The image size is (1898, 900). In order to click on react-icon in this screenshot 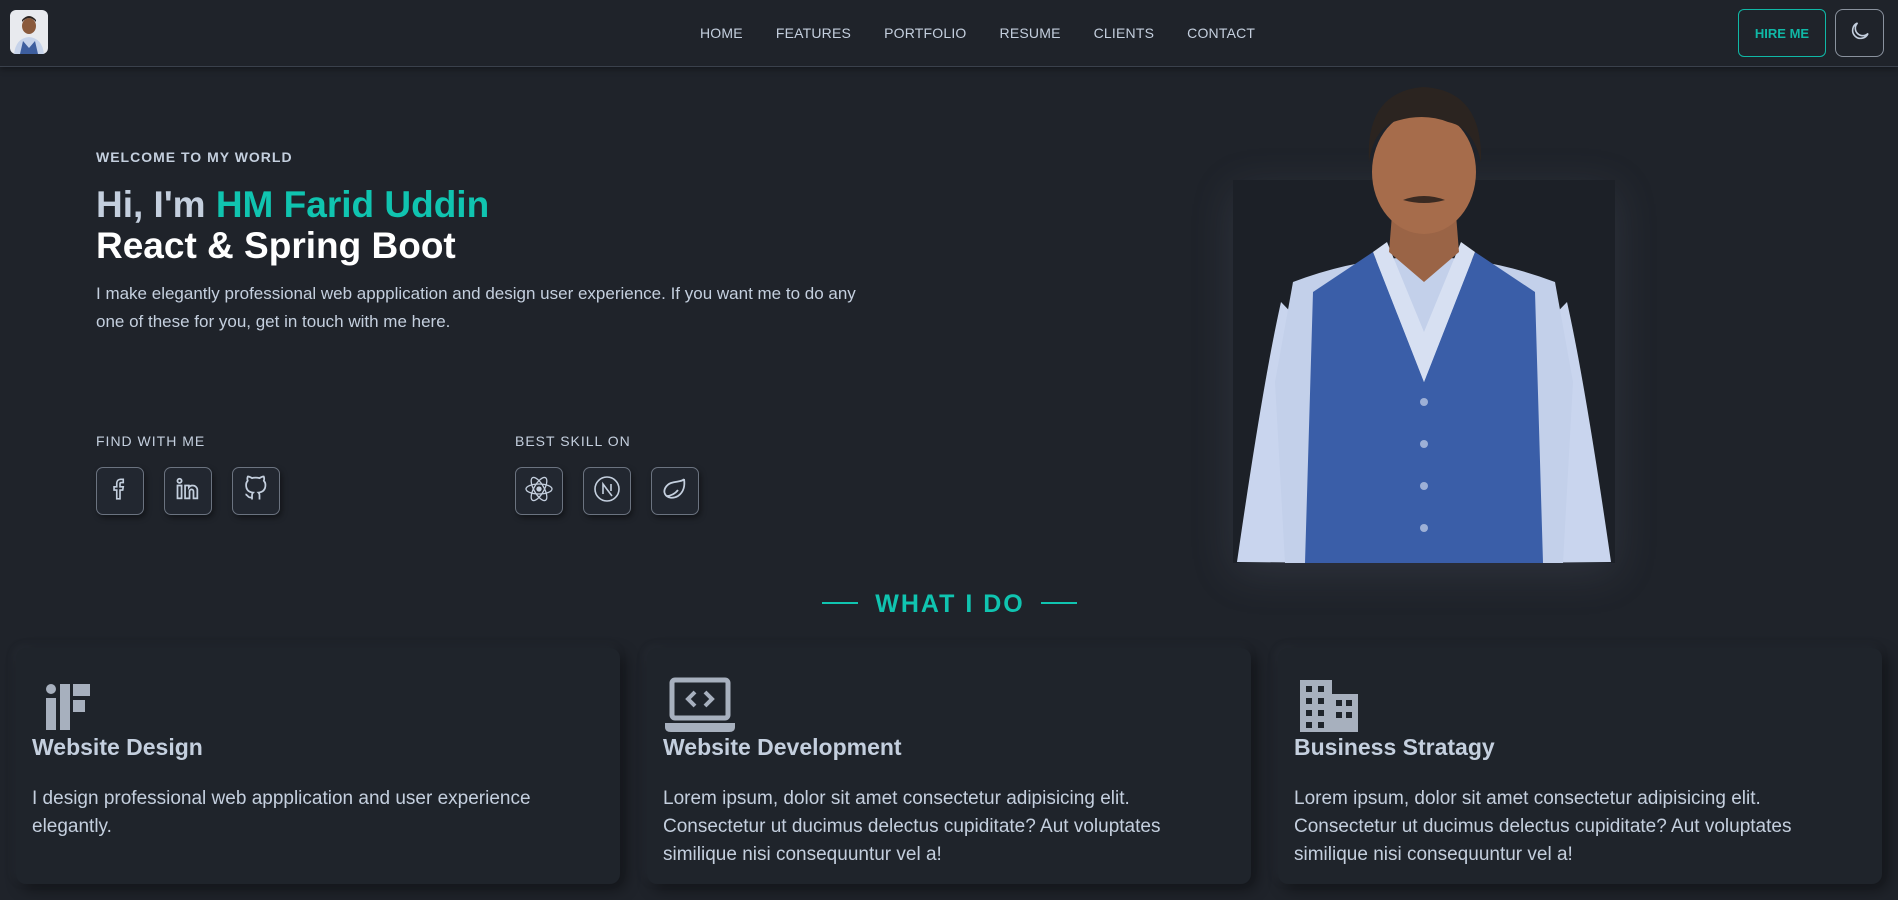, I will do `click(539, 491)`.